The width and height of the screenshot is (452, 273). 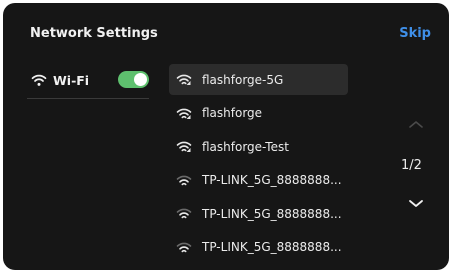 I want to click on network-item: flashforge-5G, so click(x=258, y=79).